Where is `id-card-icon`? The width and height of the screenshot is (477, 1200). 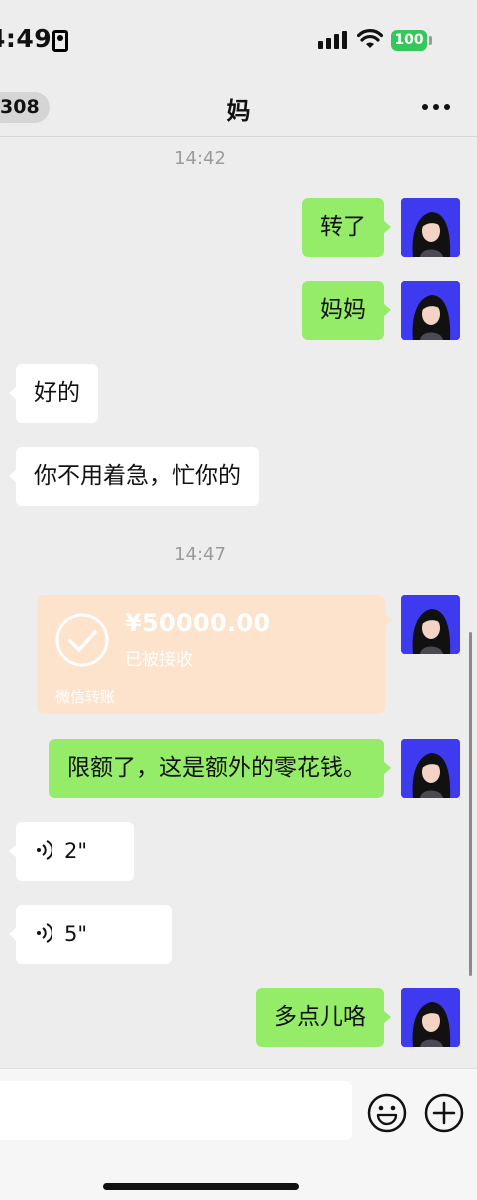 id-card-icon is located at coordinates (60, 41).